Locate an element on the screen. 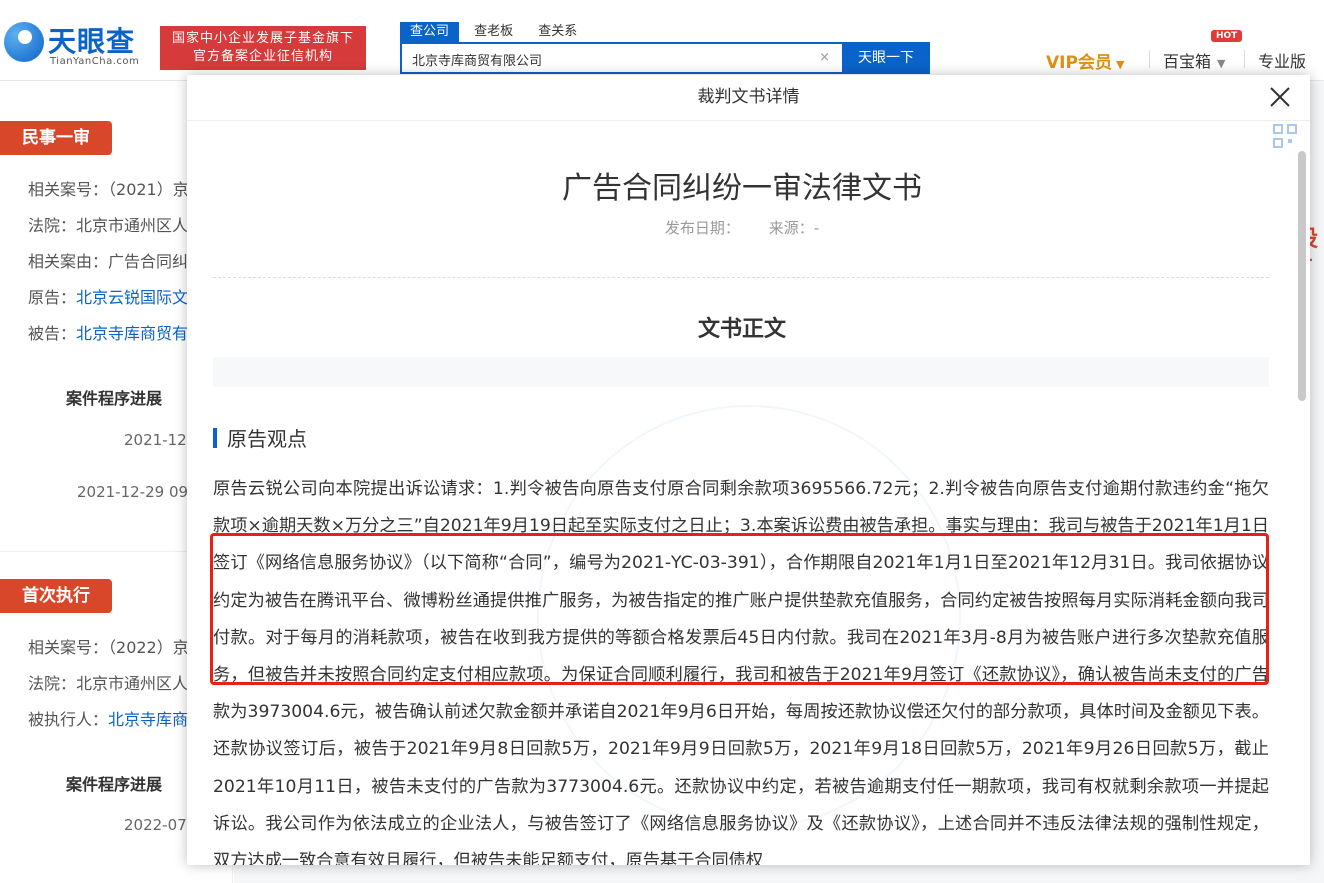 This screenshot has width=1324, height=883. tab-search-company: 查公司 is located at coordinates (430, 32).